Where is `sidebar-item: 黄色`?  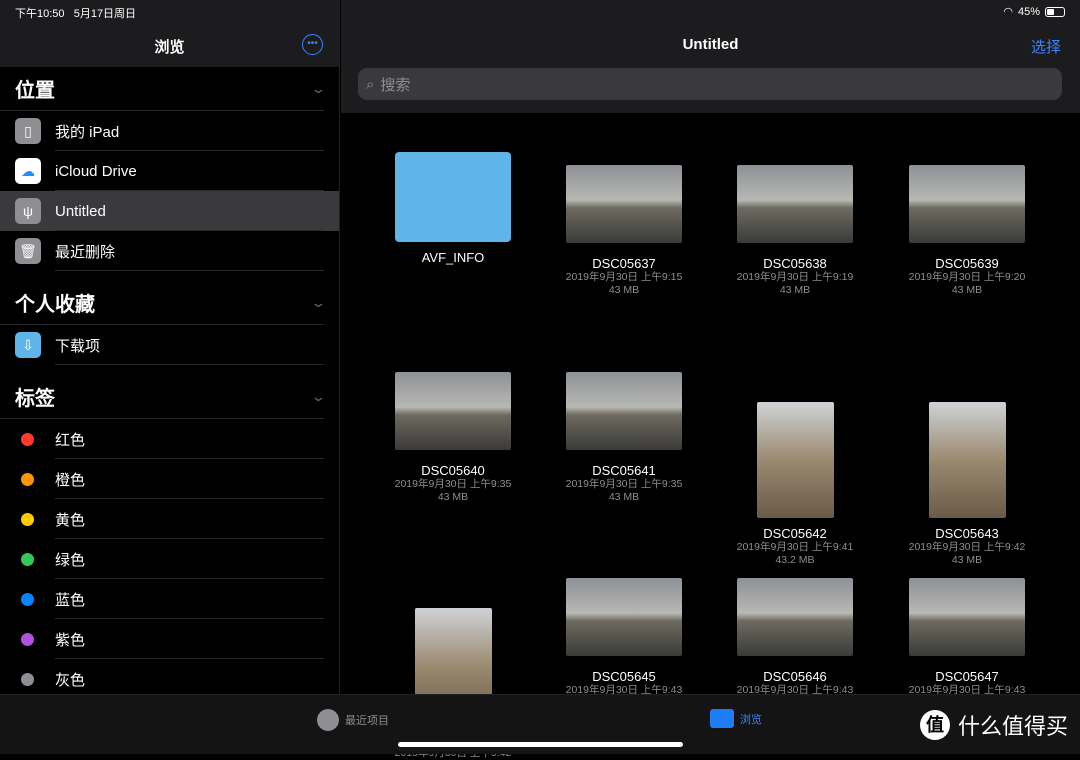
sidebar-item: 黄色 is located at coordinates (169, 519).